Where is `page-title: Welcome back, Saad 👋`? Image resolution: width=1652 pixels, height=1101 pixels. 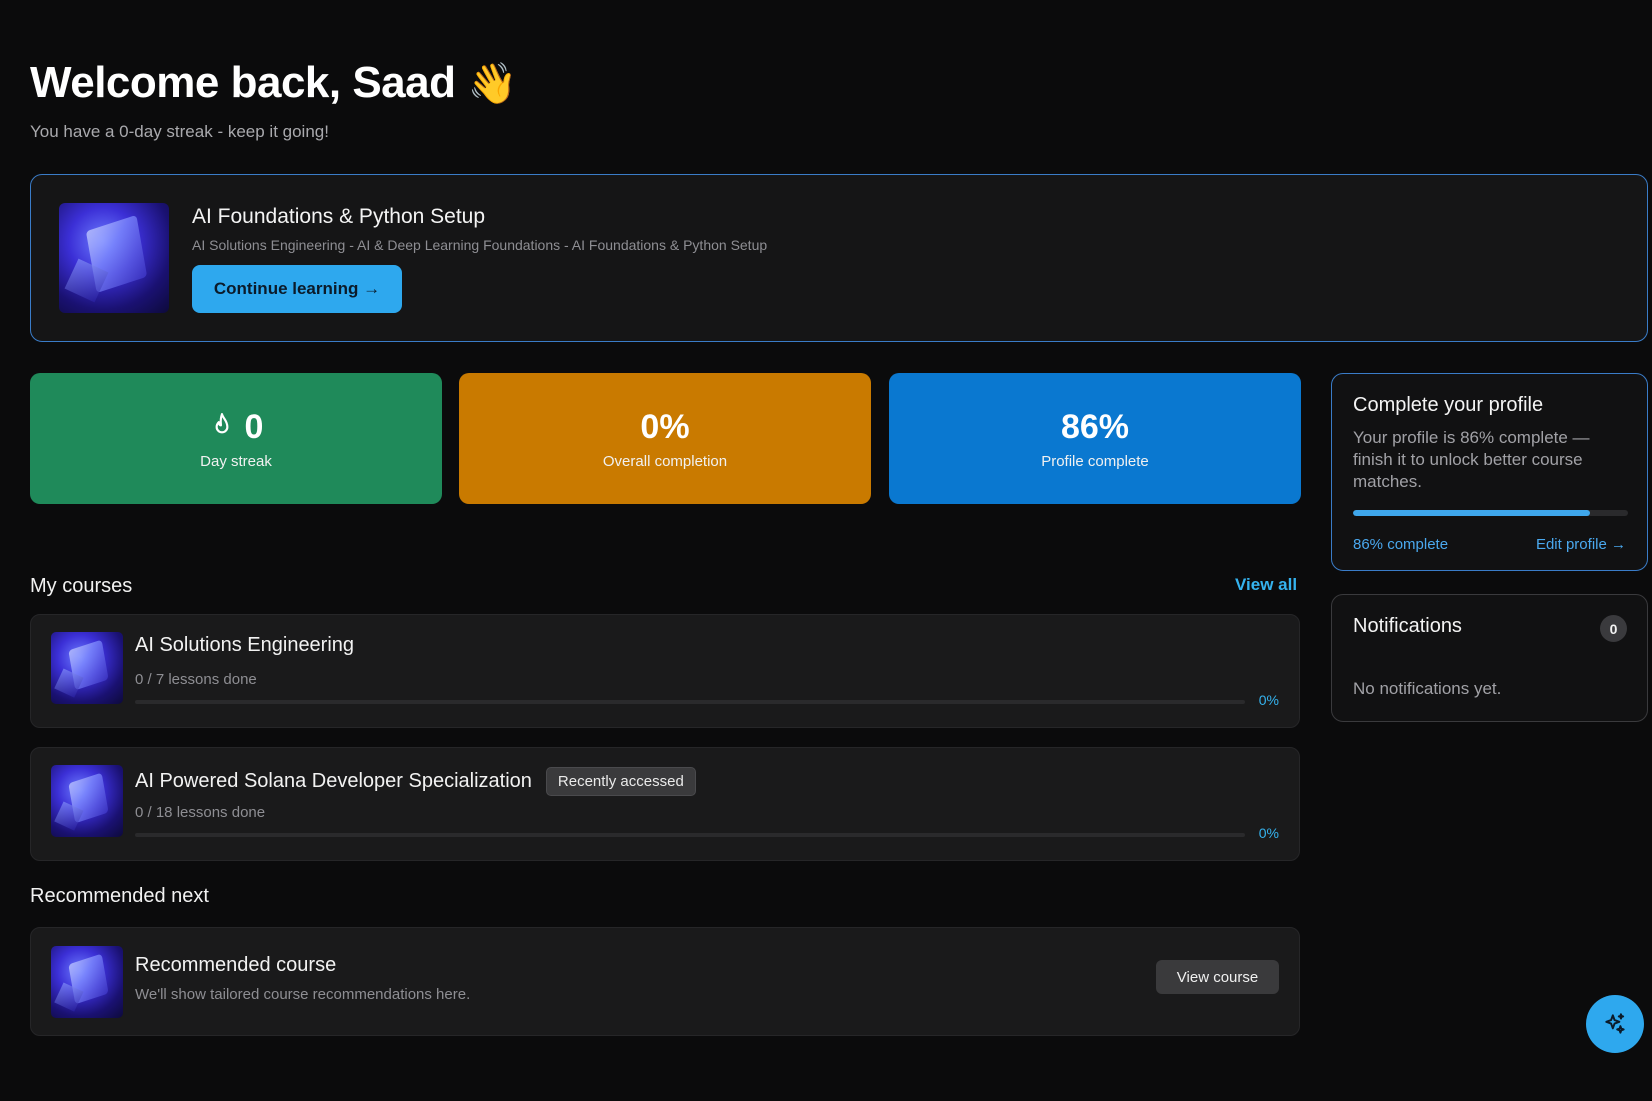 page-title: Welcome back, Saad 👋 is located at coordinates (273, 83).